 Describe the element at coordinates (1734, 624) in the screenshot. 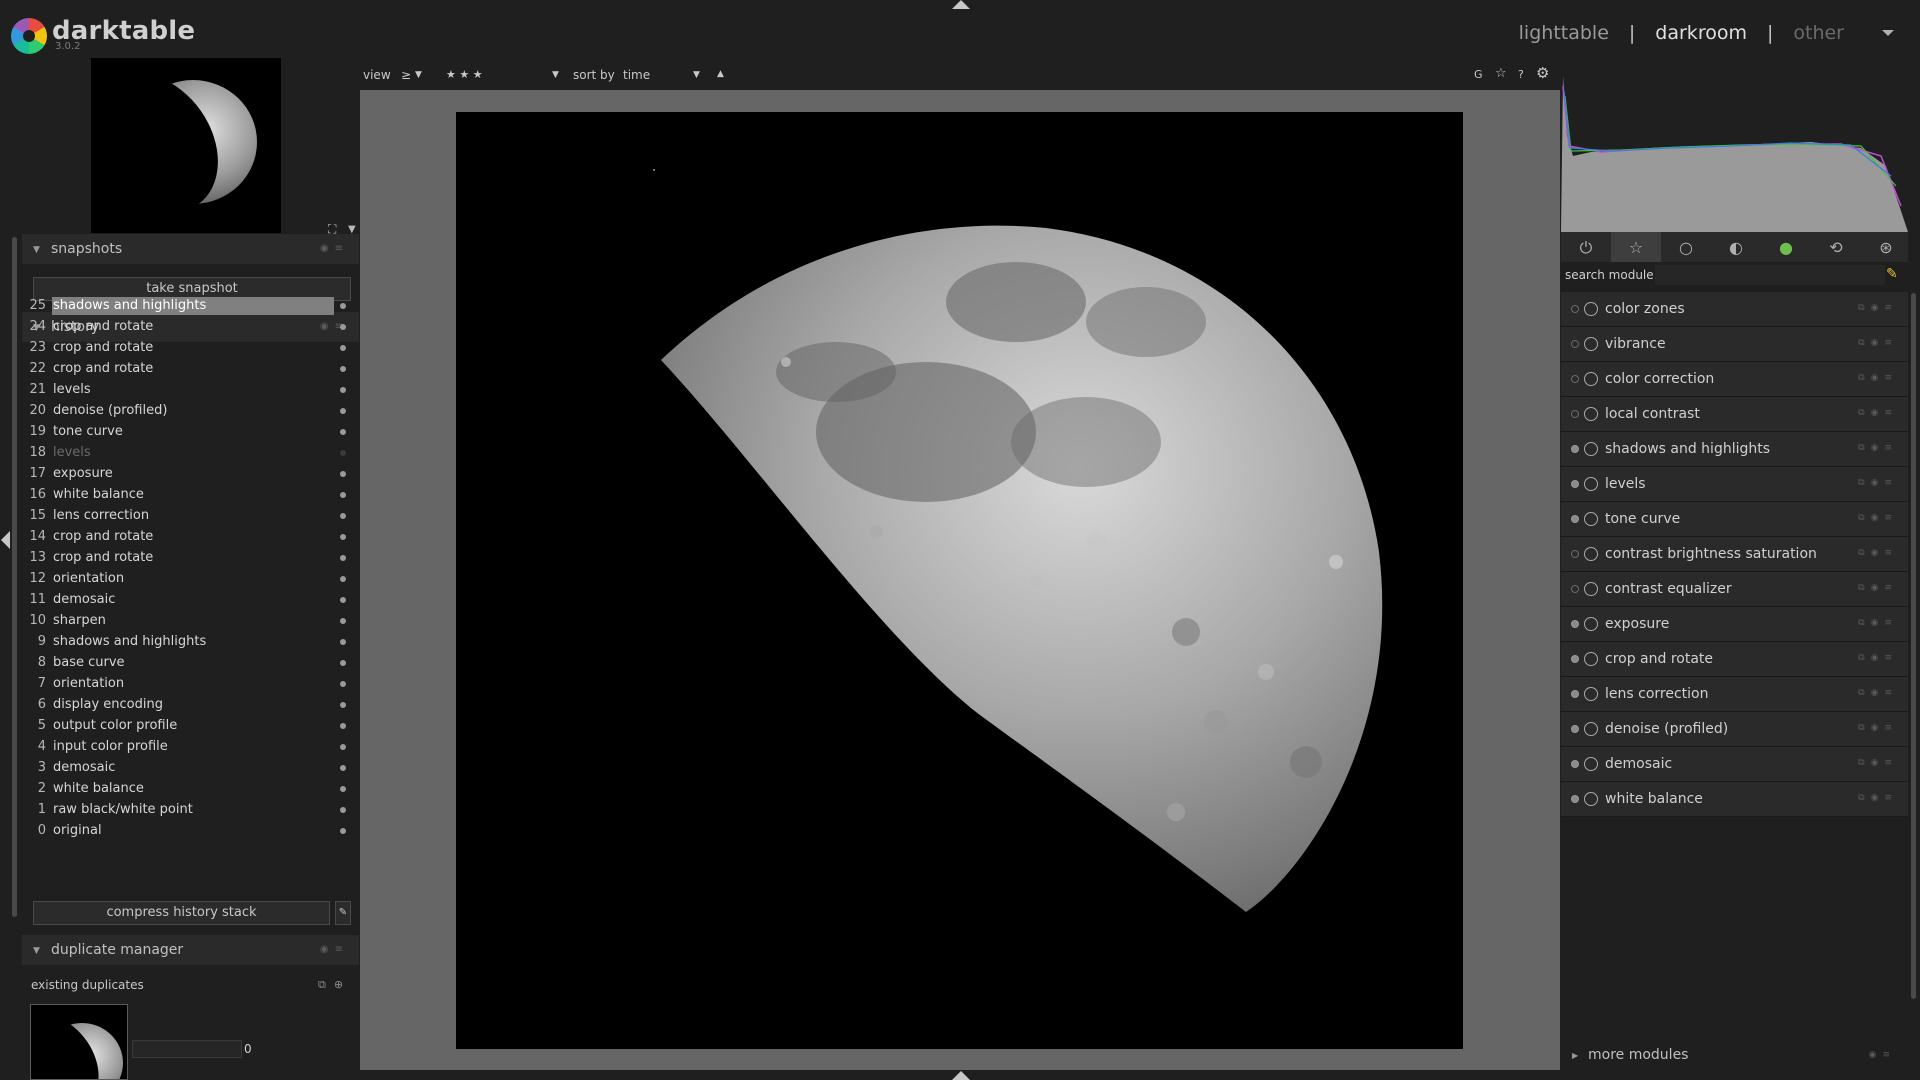

I see `module-row: exposure ⧉◉≡` at that location.